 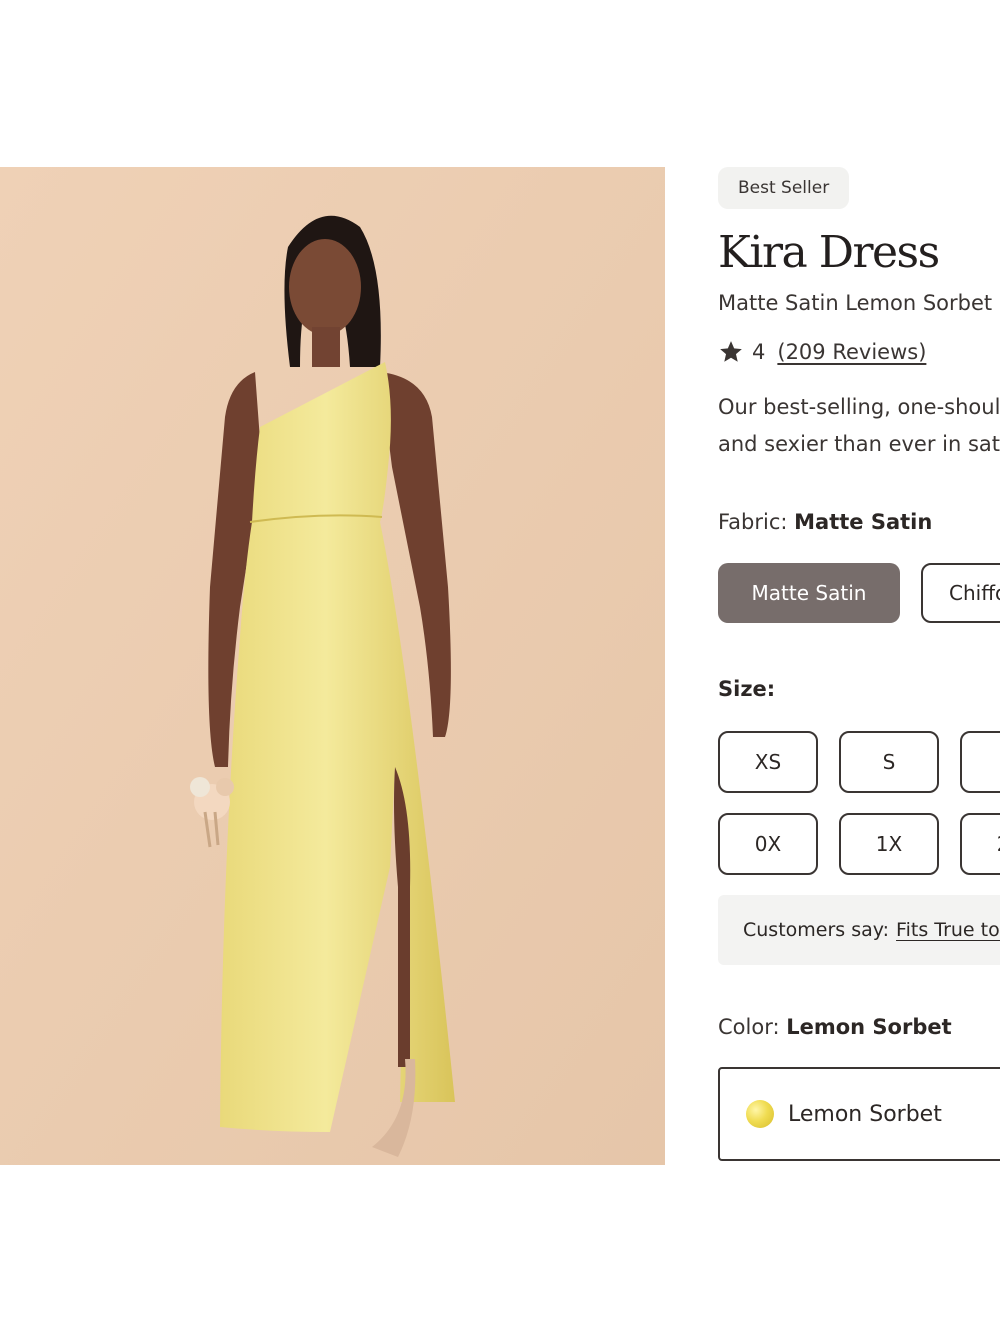 What do you see at coordinates (948, 930) in the screenshot?
I see `fit-link: Fits True to Size` at bounding box center [948, 930].